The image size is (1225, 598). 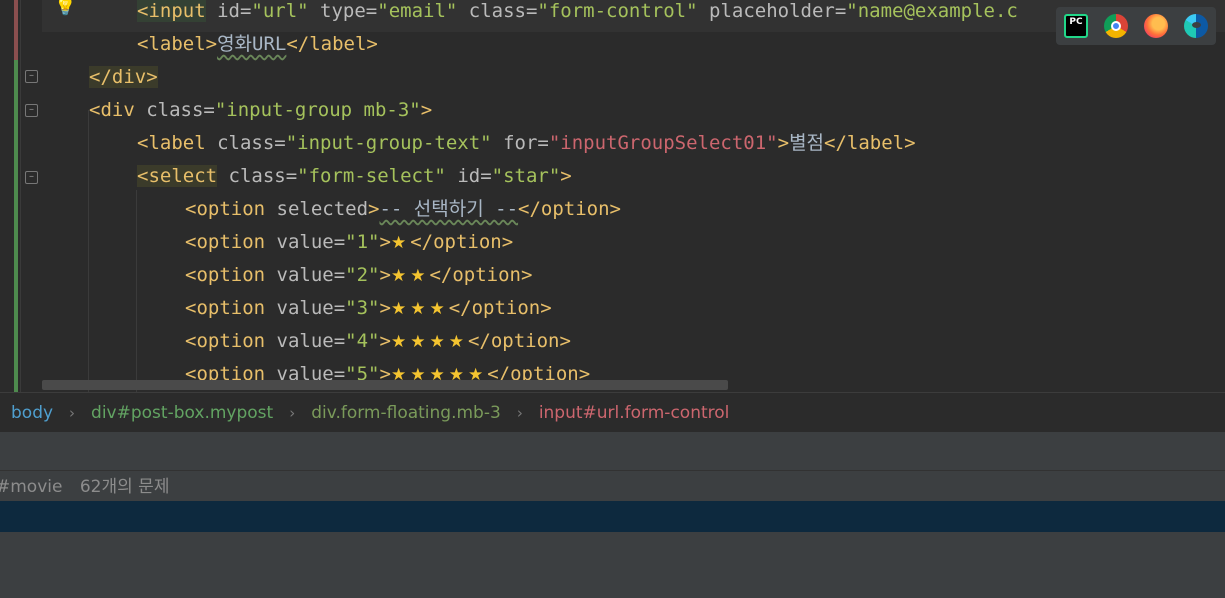 I want to click on problems-panel-body, so click(x=612, y=565).